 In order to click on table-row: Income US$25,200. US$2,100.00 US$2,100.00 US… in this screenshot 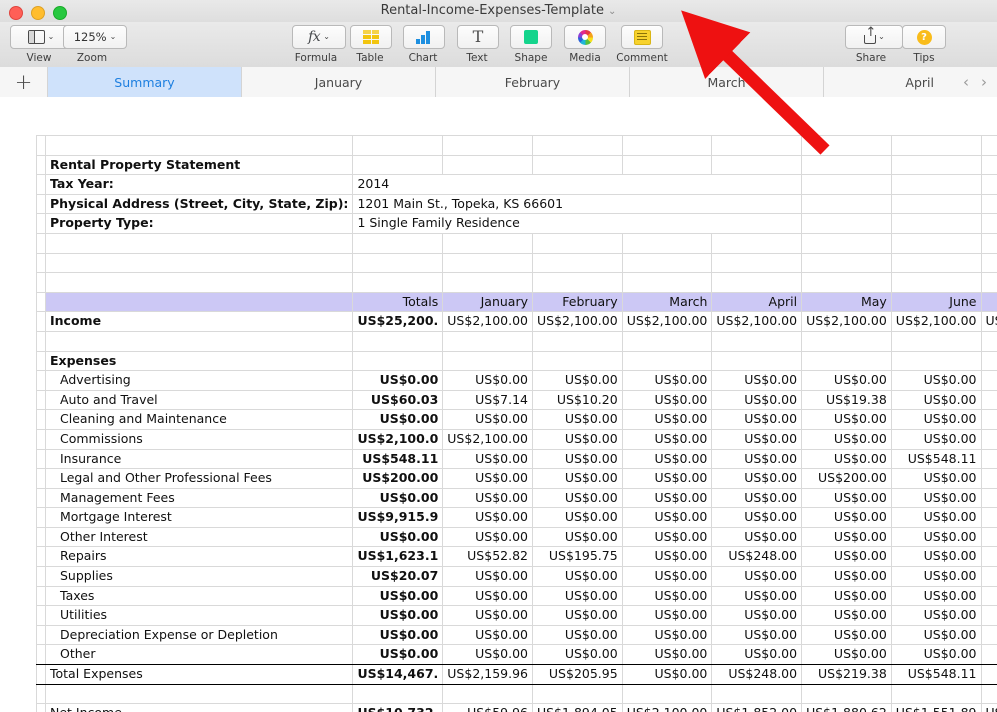, I will do `click(516, 321)`.